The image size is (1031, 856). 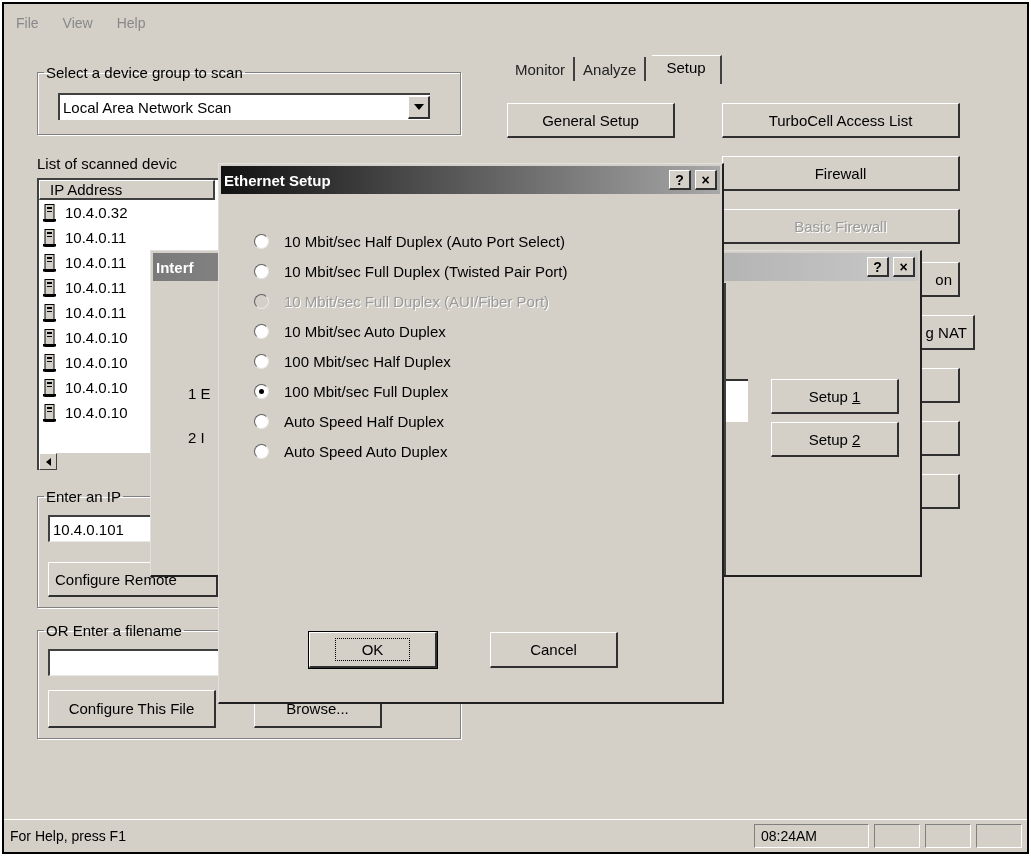 What do you see at coordinates (364, 421) in the screenshot?
I see `option-label: Auto Speed Half Duplex` at bounding box center [364, 421].